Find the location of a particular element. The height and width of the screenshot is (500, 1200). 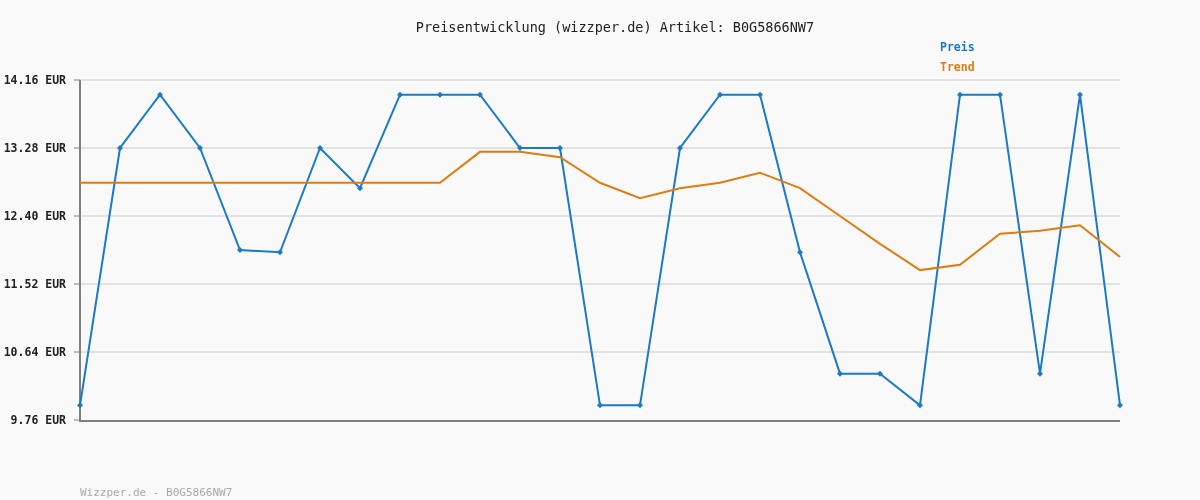

y-axis-label: 11.52 EUR is located at coordinates (34, 284).